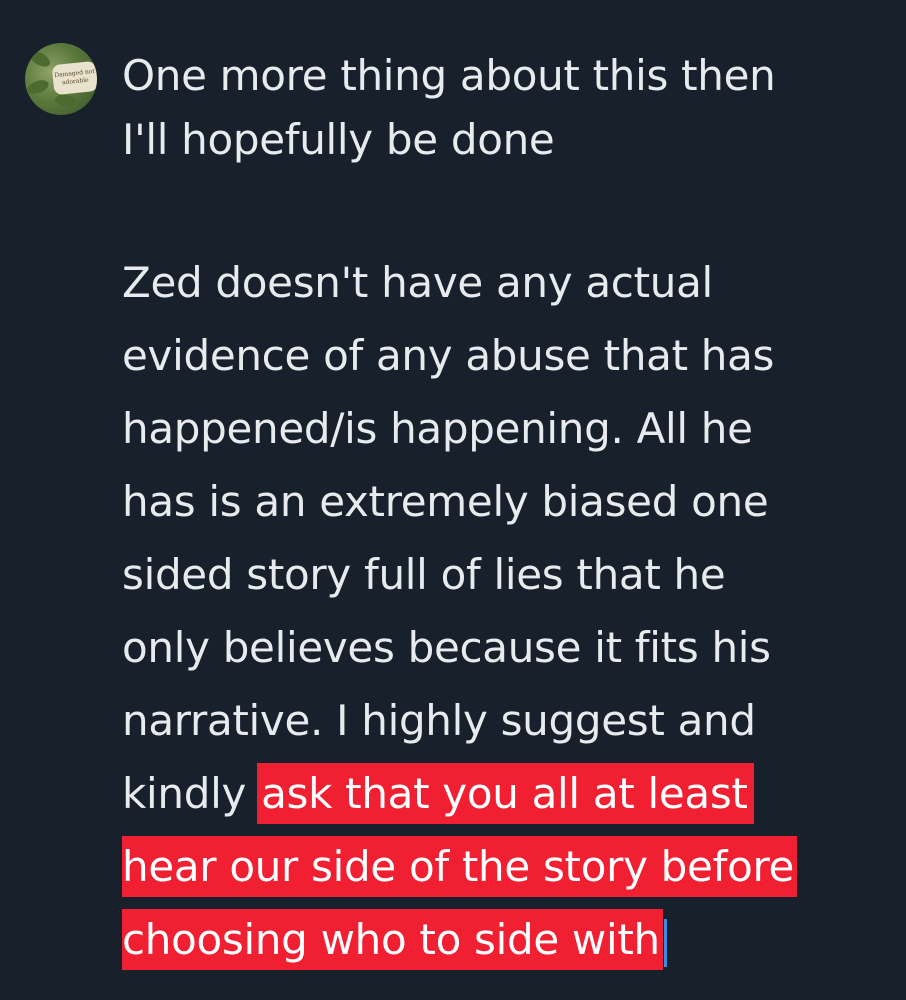 This screenshot has width=906, height=1000. Describe the element at coordinates (446, 647) in the screenshot. I see `text-line: only believes because it fits his` at that location.